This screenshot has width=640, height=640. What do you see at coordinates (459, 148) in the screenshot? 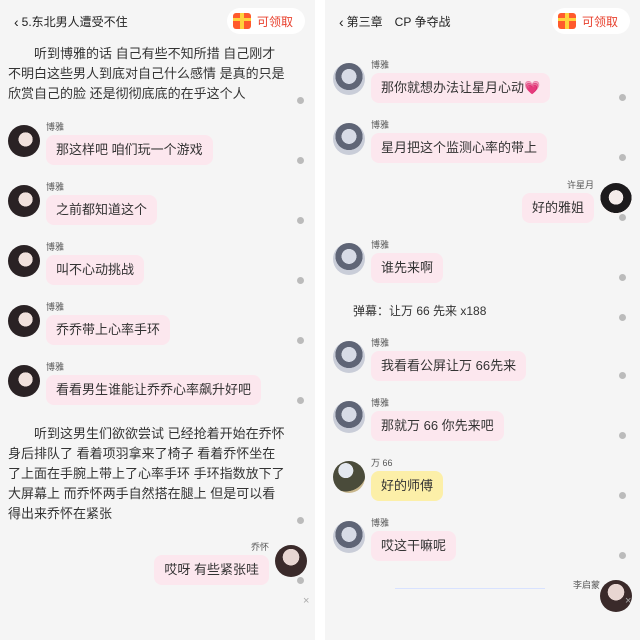
I see `message-bubble: 星月把这个监测心率的带上` at bounding box center [459, 148].